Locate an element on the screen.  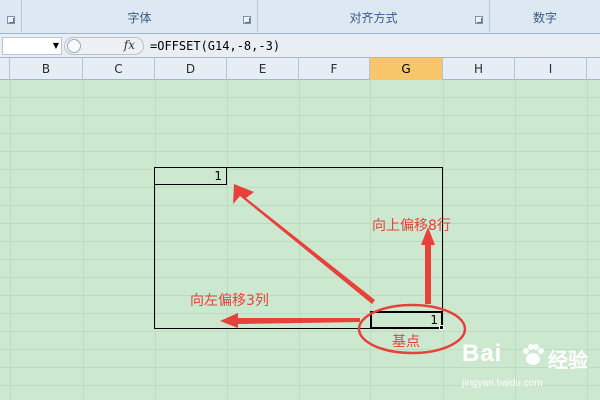
column-header-c: C is located at coordinates (119, 69).